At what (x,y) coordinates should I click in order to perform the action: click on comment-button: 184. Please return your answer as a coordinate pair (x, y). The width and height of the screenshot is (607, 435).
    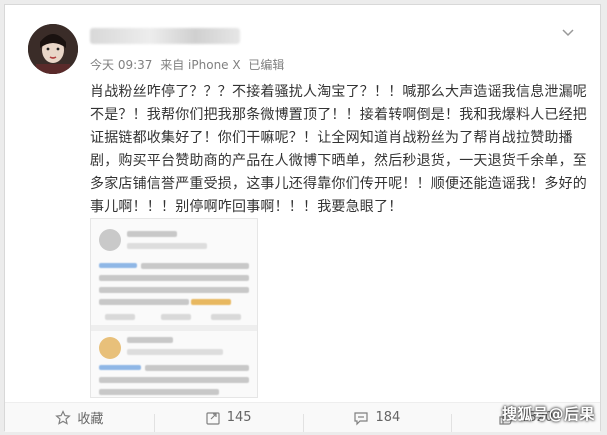
    Looking at the image, I should click on (377, 421).